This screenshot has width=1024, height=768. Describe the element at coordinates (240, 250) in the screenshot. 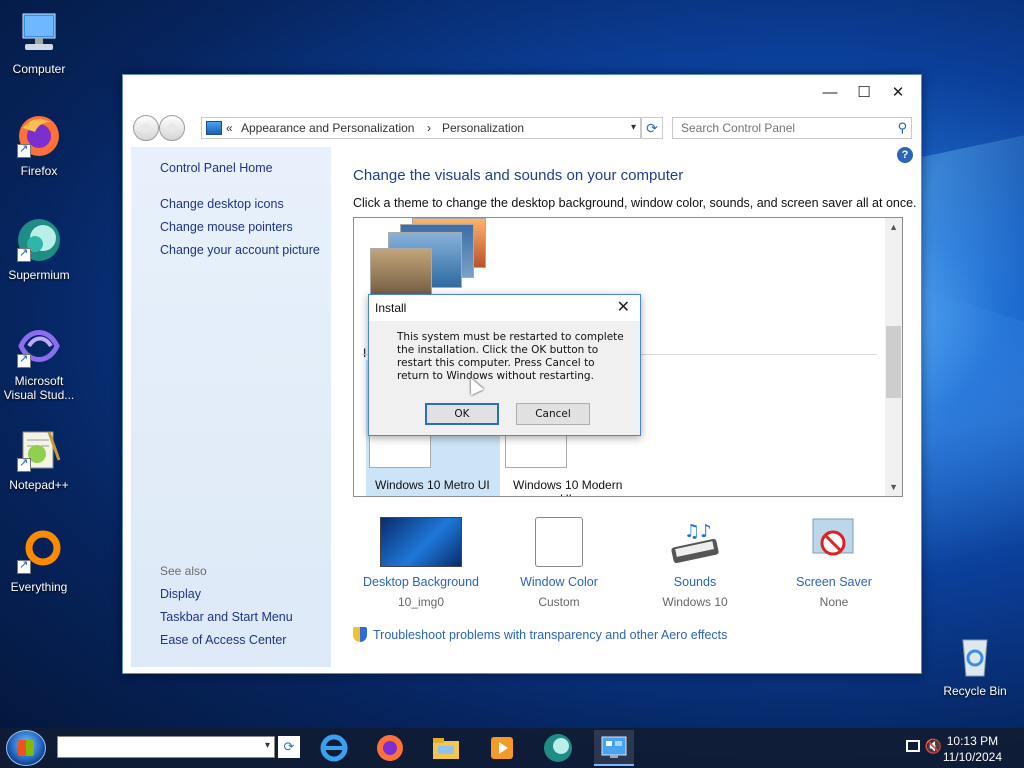

I see `change-account-picture-link: Change your account picture` at that location.